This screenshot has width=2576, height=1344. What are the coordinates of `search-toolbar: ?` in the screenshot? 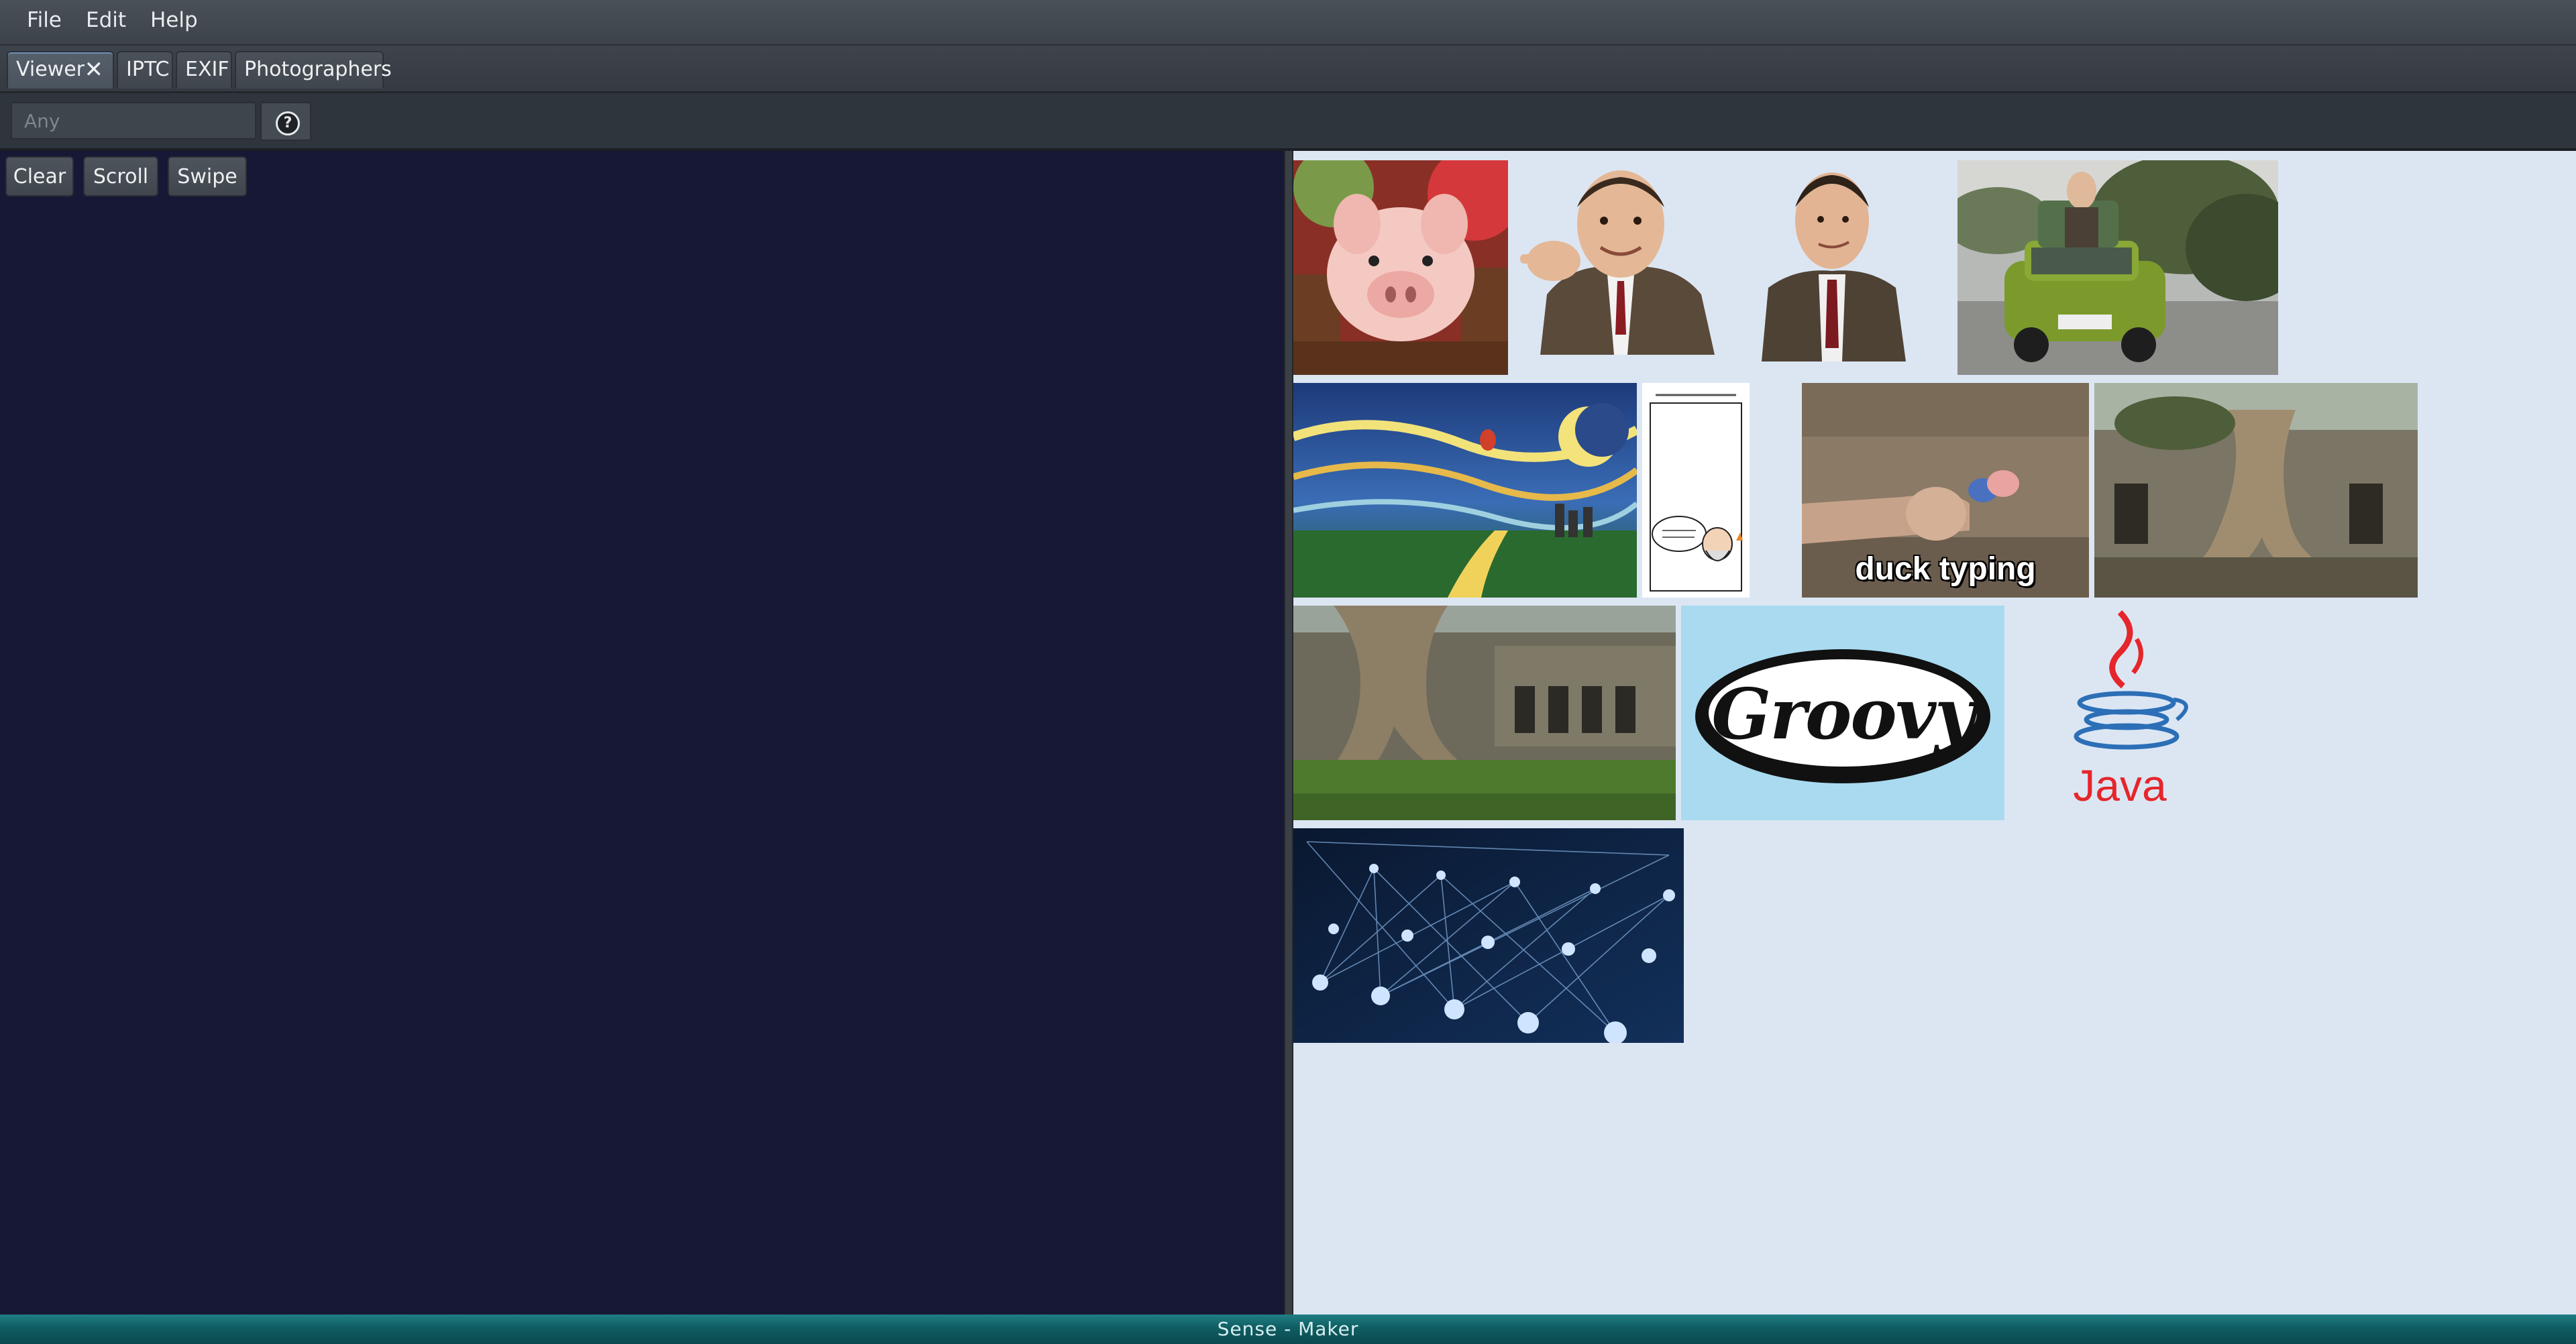 It's located at (1288, 122).